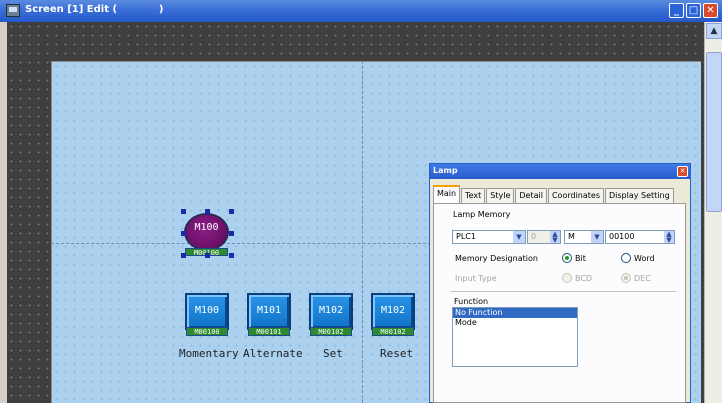 This screenshot has height=403, width=722. What do you see at coordinates (466, 236) in the screenshot?
I see `plc-select-value: PLC1` at bounding box center [466, 236].